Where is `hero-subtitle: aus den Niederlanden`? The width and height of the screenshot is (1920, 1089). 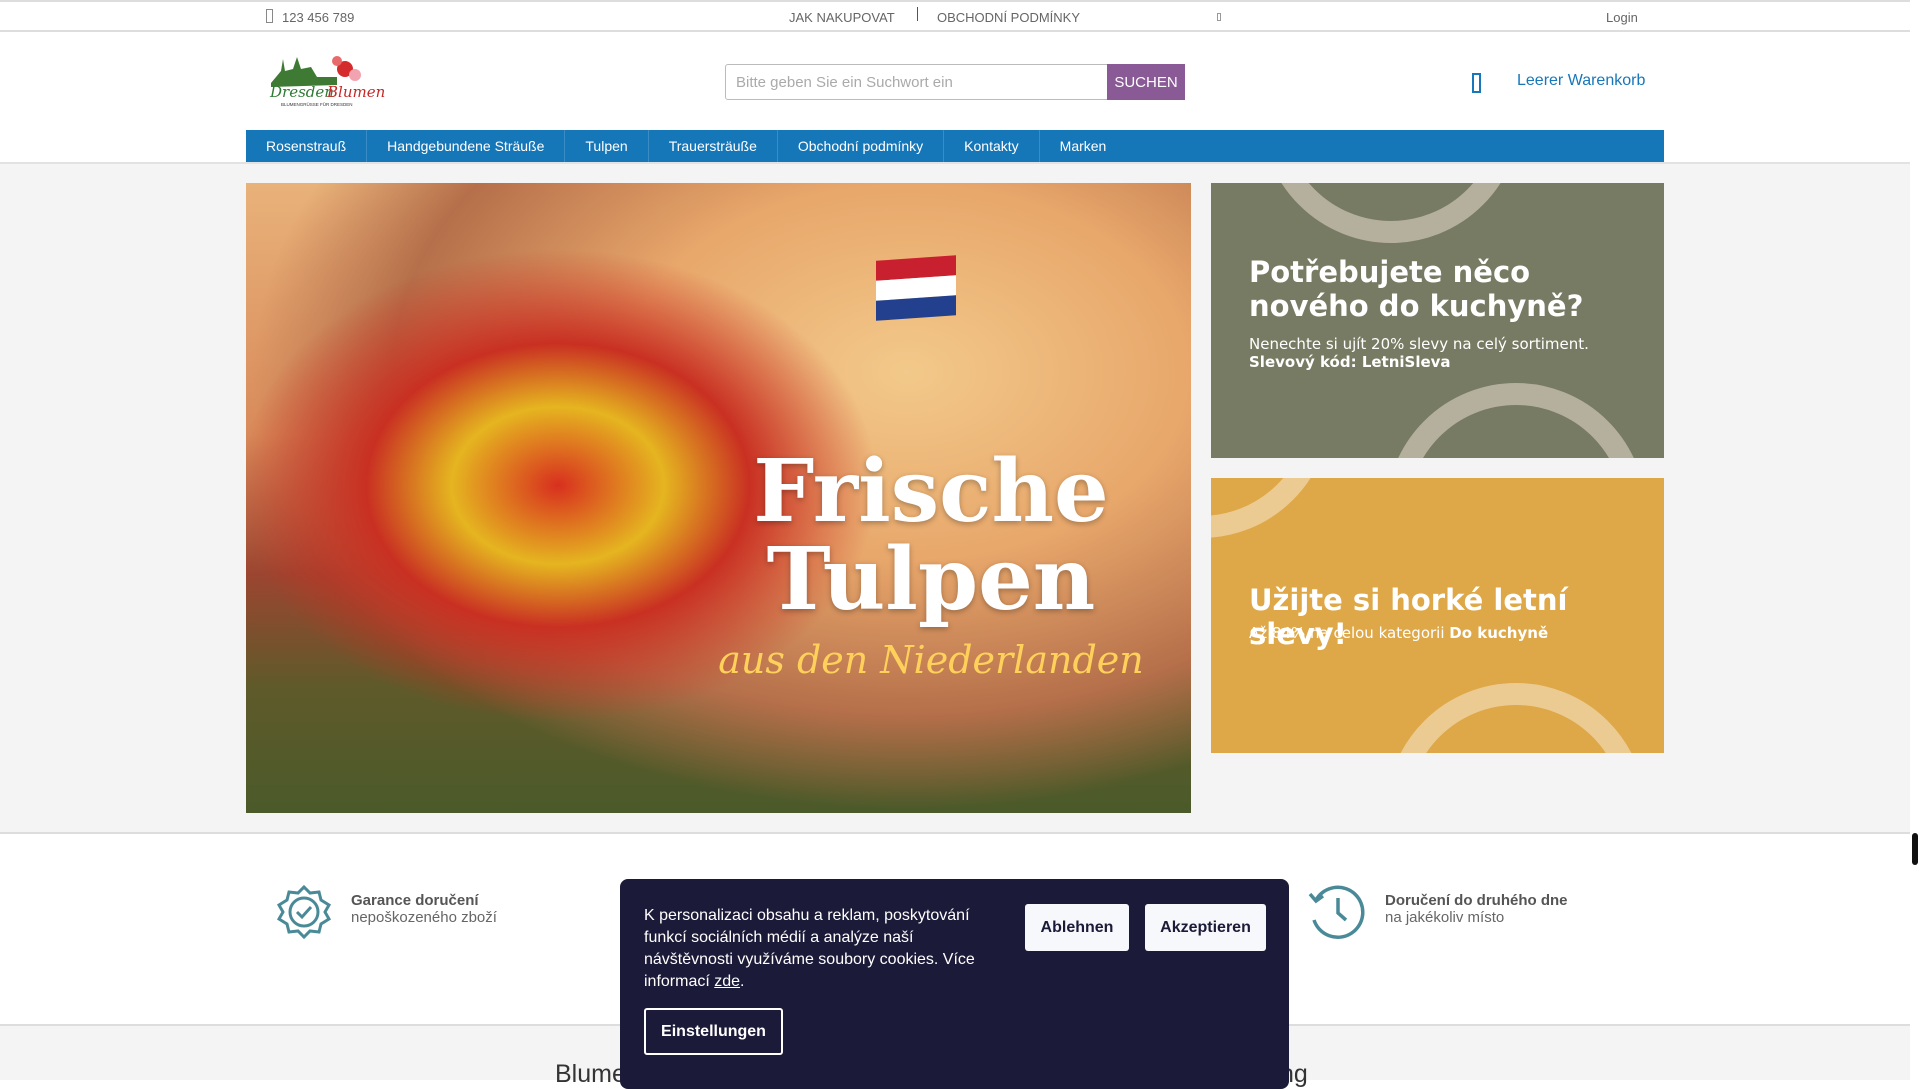 hero-subtitle: aus den Niederlanden is located at coordinates (931, 660).